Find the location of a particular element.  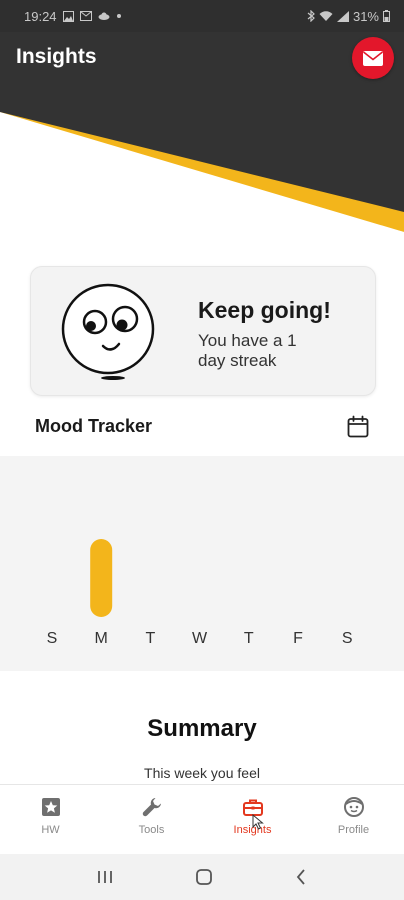

cloud-icon is located at coordinates (104, 16).